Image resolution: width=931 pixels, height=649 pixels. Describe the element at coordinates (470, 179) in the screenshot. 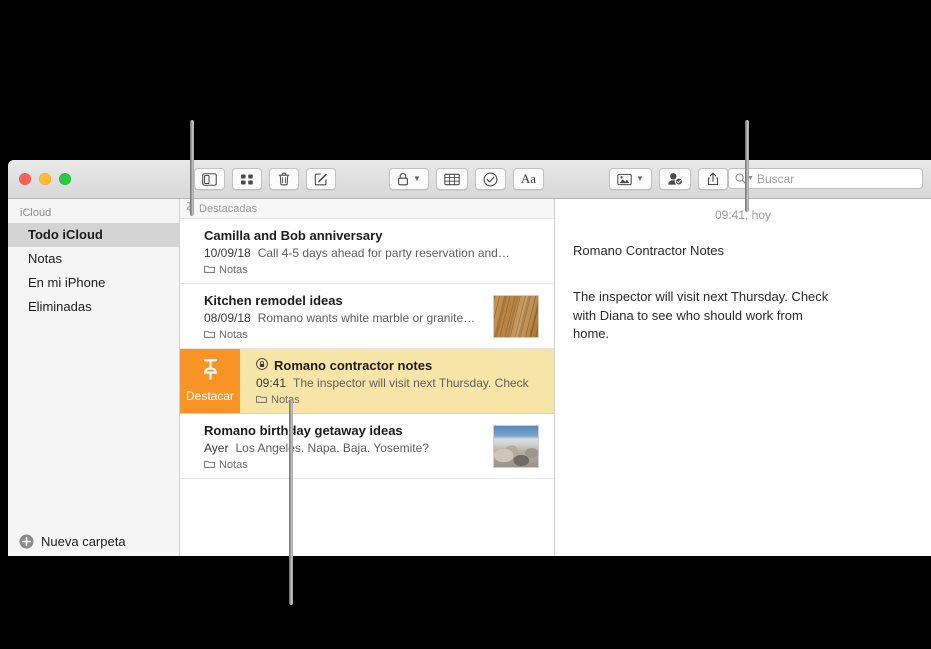

I see `toolbar-mid-group: ▼ Aa` at that location.